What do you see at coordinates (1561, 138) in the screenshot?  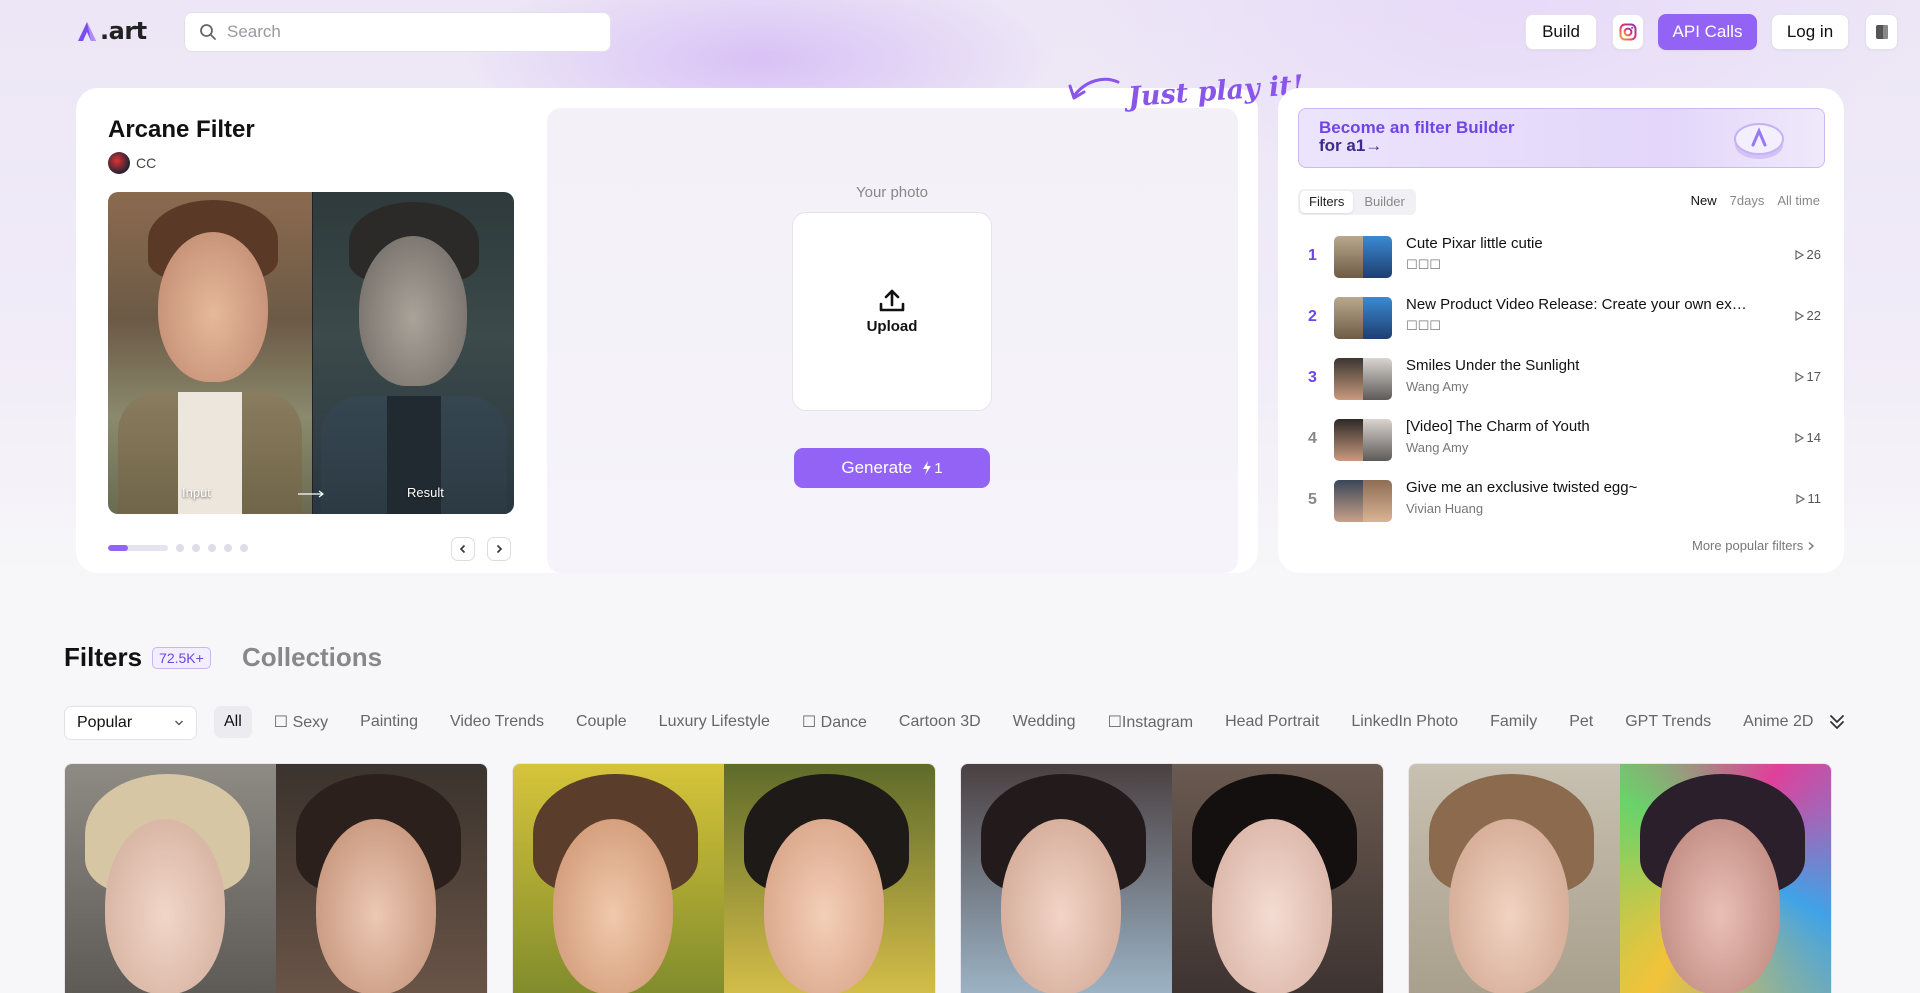 I see `builder-banner: Become an filter Builder for a1→` at bounding box center [1561, 138].